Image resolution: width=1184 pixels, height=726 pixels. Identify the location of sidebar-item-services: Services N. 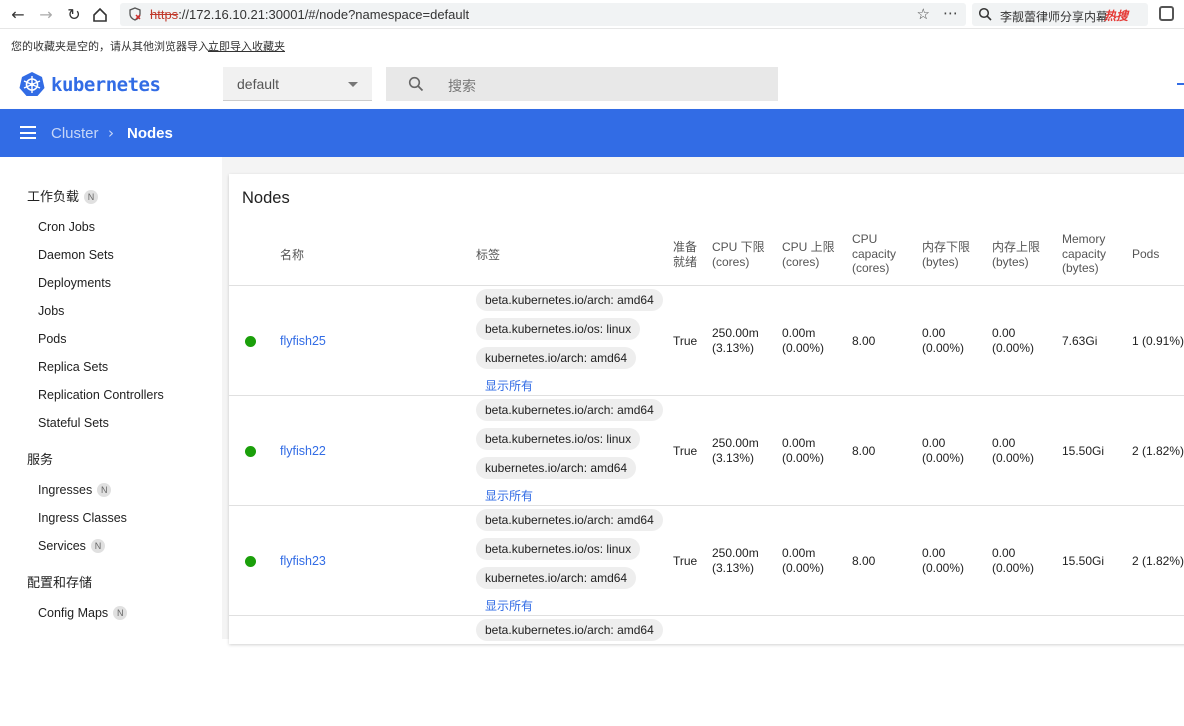
(71, 546).